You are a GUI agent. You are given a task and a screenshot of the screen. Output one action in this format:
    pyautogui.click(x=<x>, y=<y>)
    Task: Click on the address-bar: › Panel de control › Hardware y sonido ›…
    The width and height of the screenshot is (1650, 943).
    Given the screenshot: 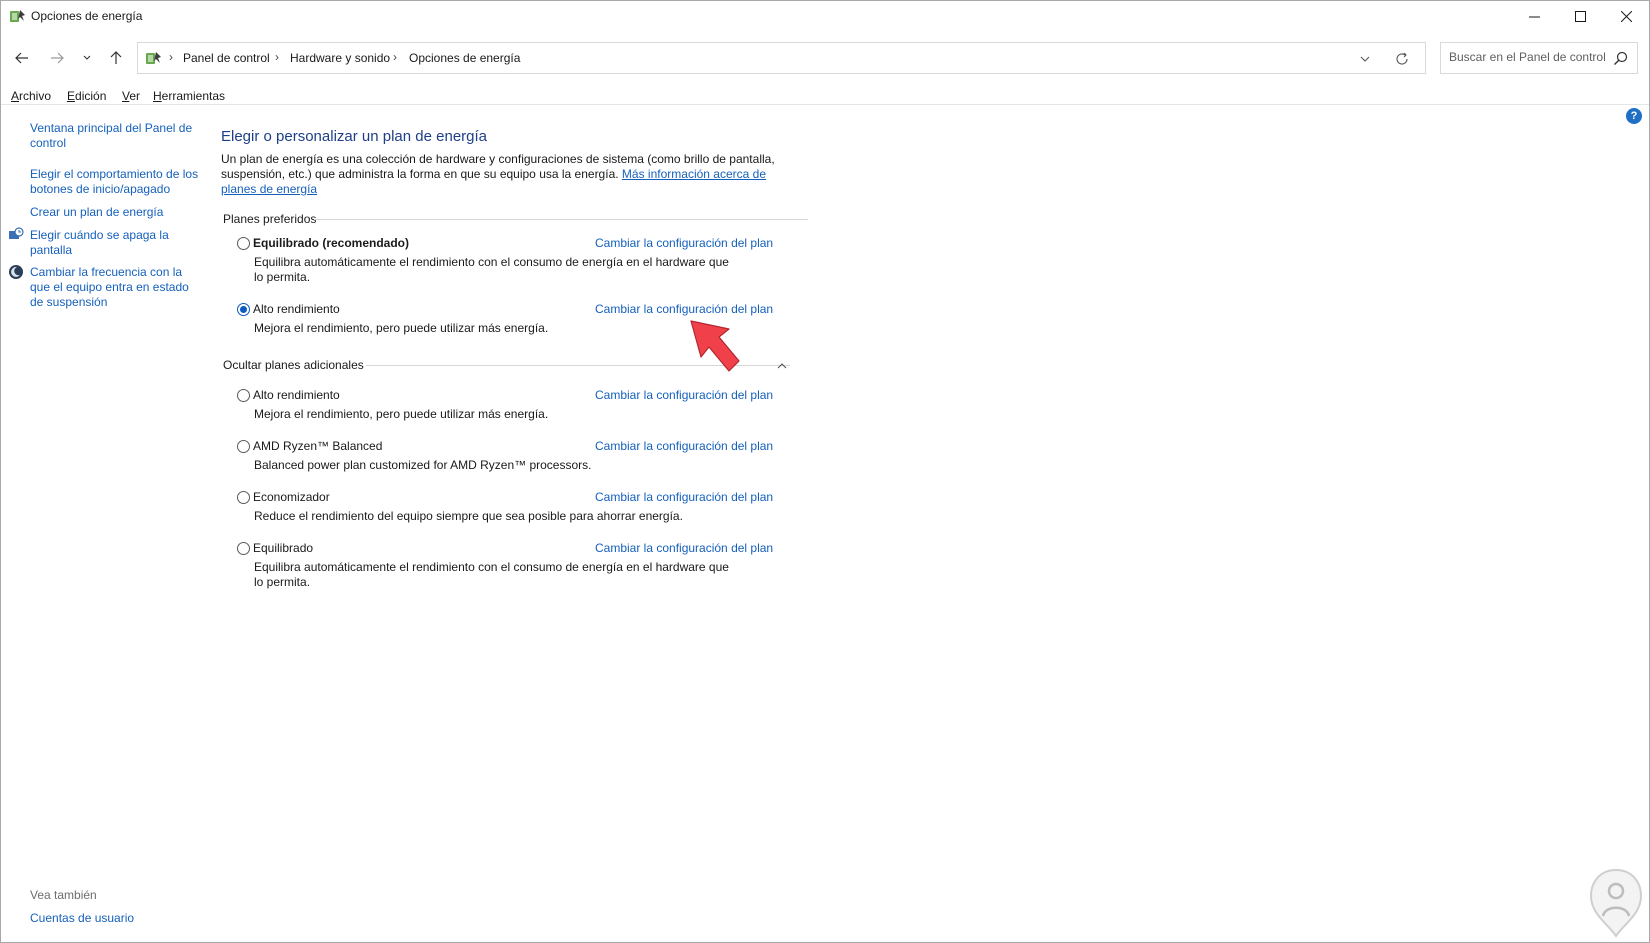 What is the action you would take?
    pyautogui.click(x=781, y=58)
    